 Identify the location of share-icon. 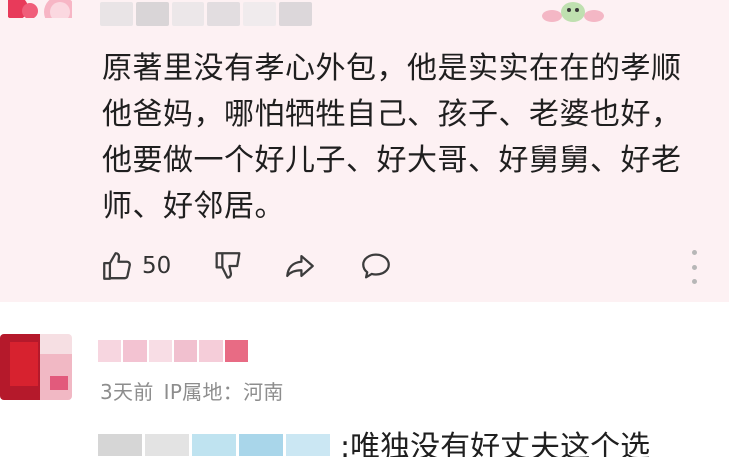
(300, 266).